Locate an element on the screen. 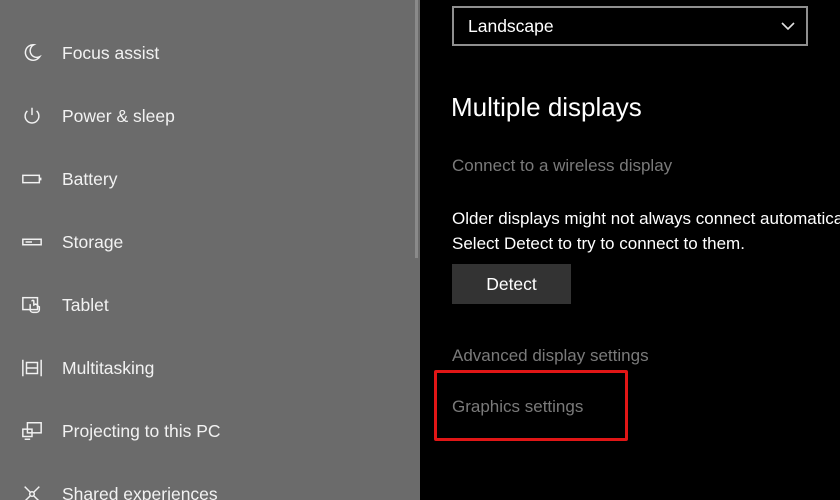  sidebar-item-storage: Storage is located at coordinates (207, 242).